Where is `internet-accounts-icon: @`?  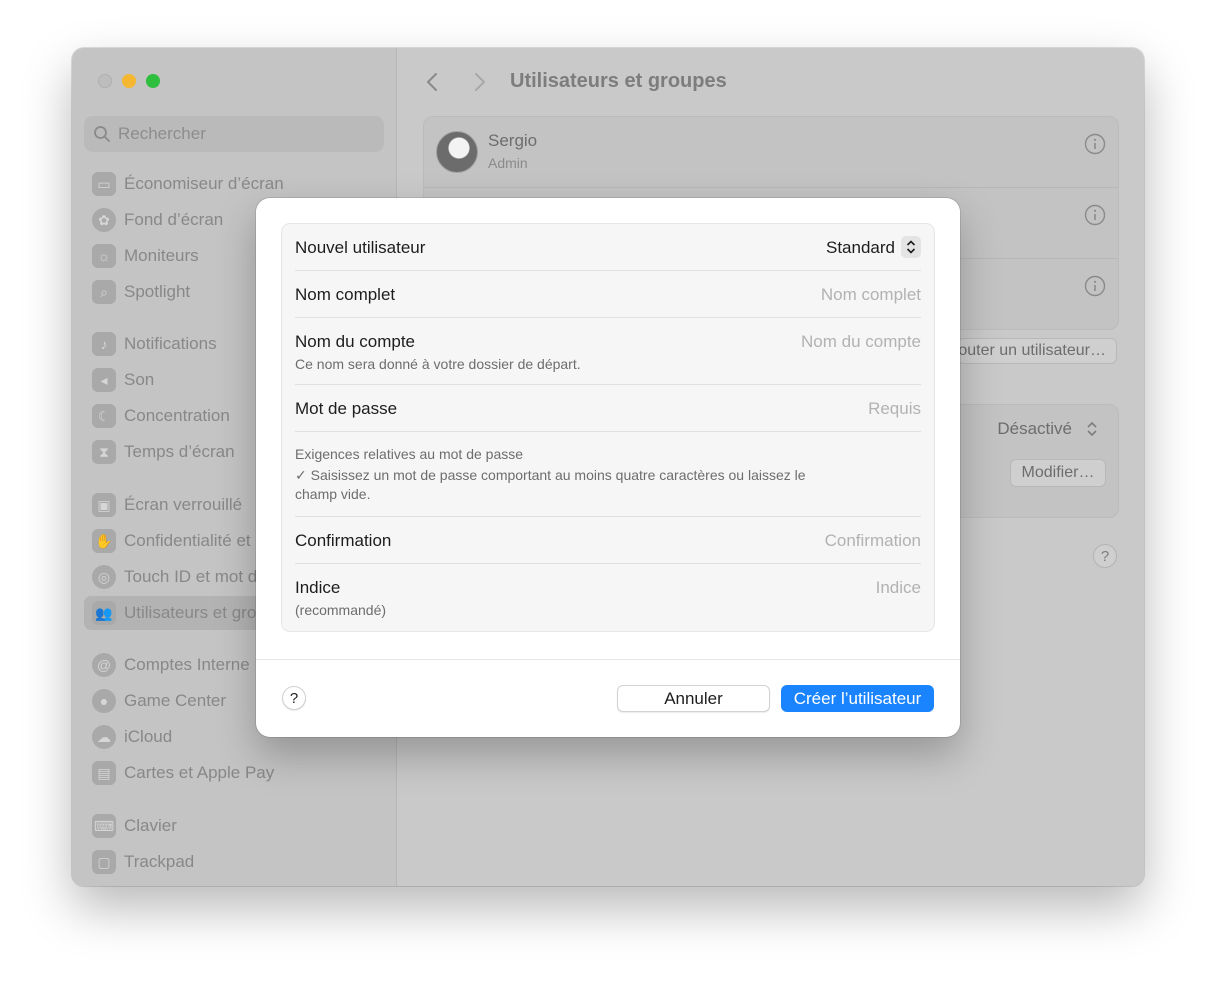
internet-accounts-icon: @ is located at coordinates (104, 665).